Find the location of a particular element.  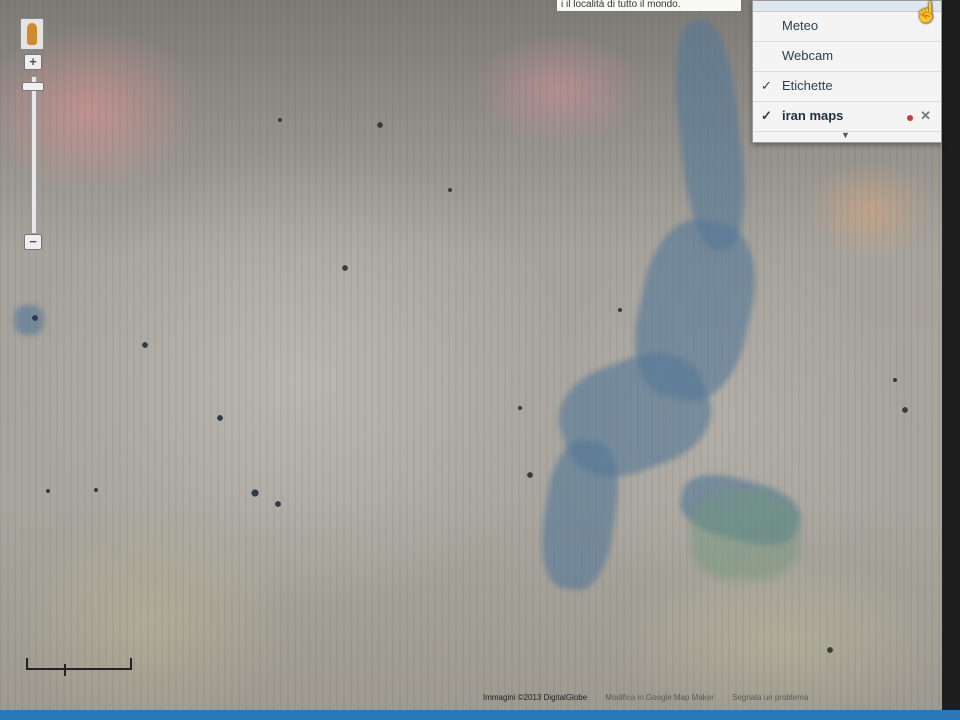

layer-item-webcam: Webcam is located at coordinates (847, 57).